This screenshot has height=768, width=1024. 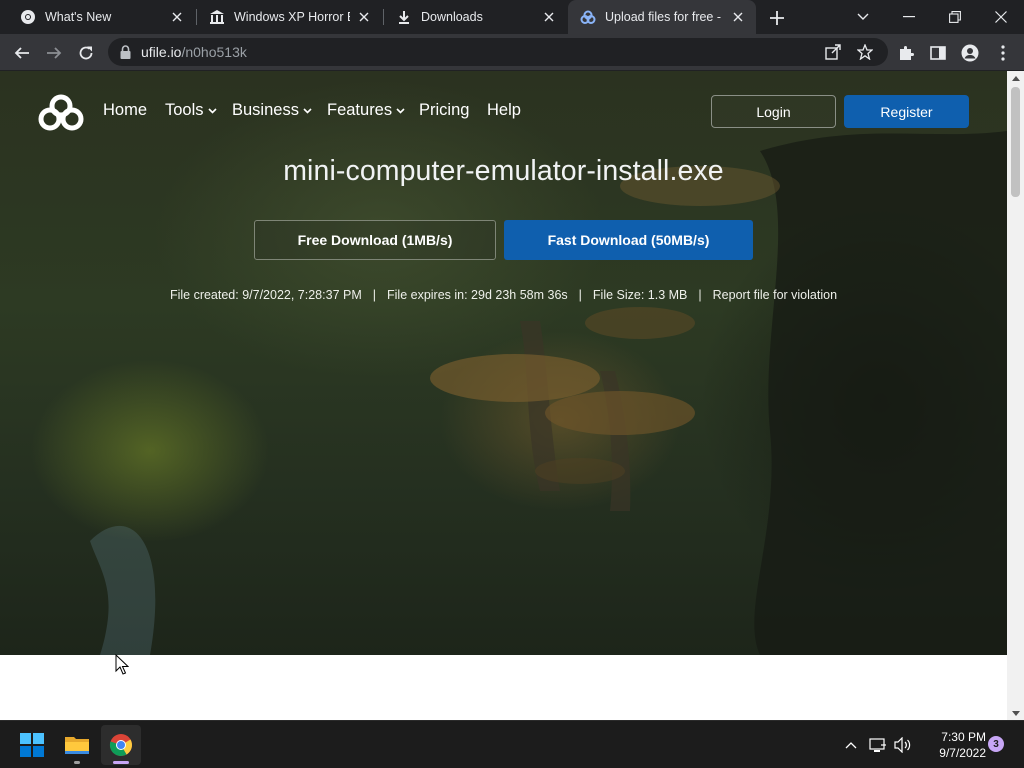 I want to click on side-panel-button, so click(x=938, y=53).